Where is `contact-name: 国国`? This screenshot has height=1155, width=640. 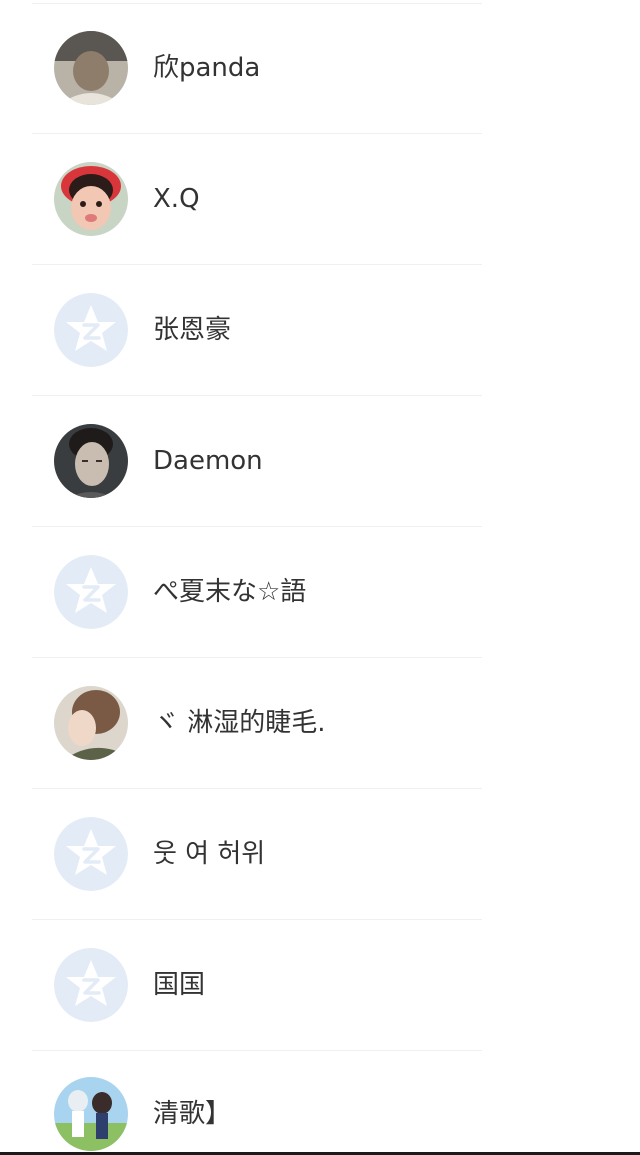
contact-name: 国国 is located at coordinates (179, 985).